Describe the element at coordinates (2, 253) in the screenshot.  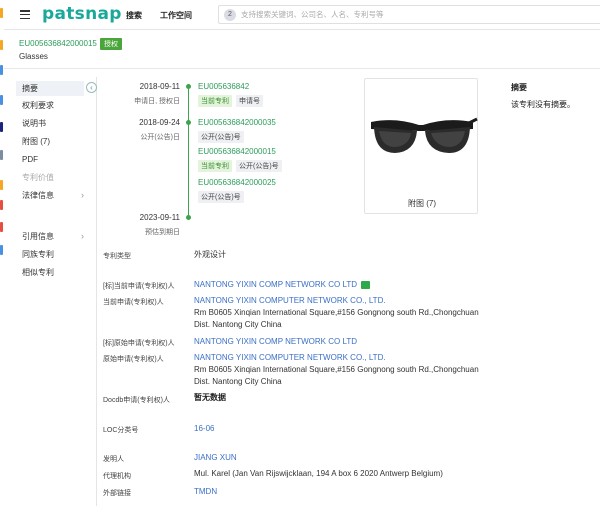
I see `app-rail` at that location.